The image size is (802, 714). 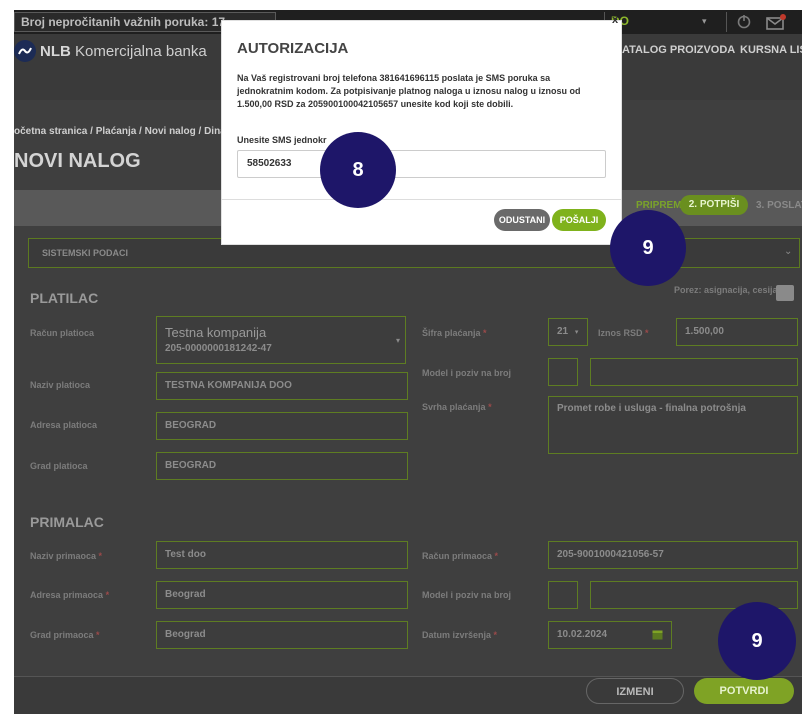 What do you see at coordinates (579, 220) in the screenshot?
I see `send-button: POŠALJI` at bounding box center [579, 220].